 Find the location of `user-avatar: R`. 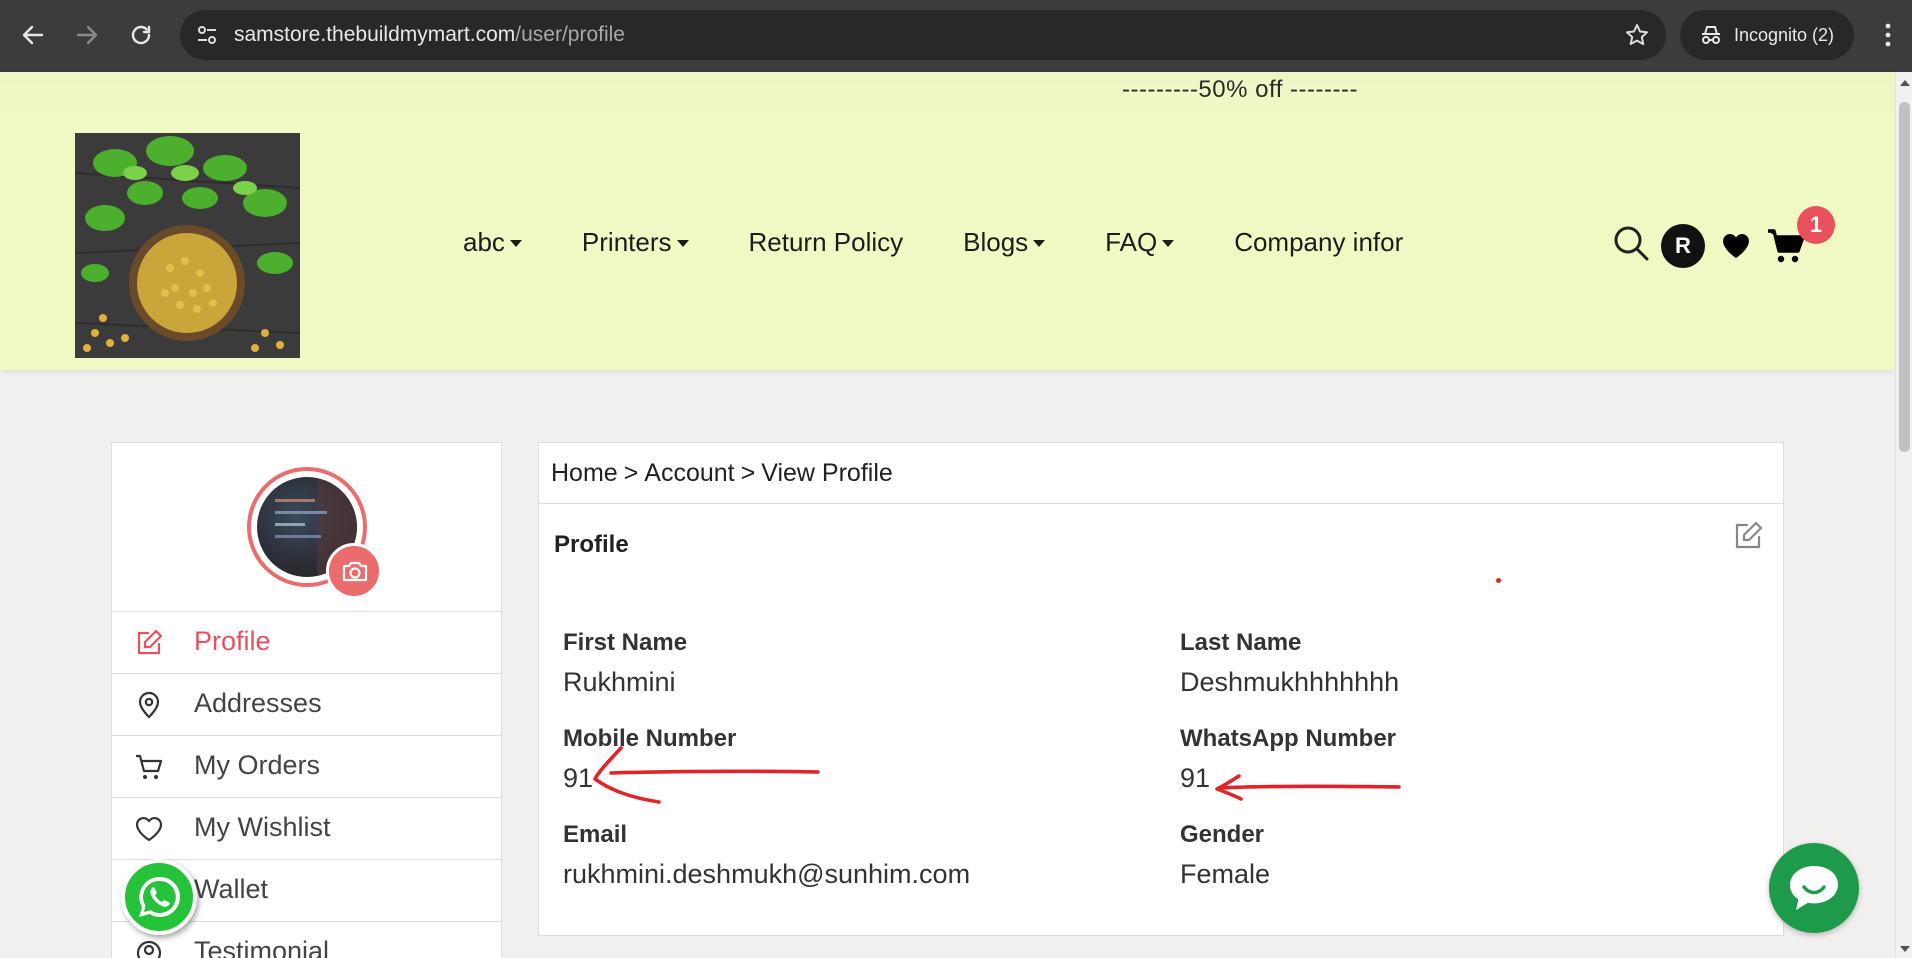

user-avatar: R is located at coordinates (1683, 246).